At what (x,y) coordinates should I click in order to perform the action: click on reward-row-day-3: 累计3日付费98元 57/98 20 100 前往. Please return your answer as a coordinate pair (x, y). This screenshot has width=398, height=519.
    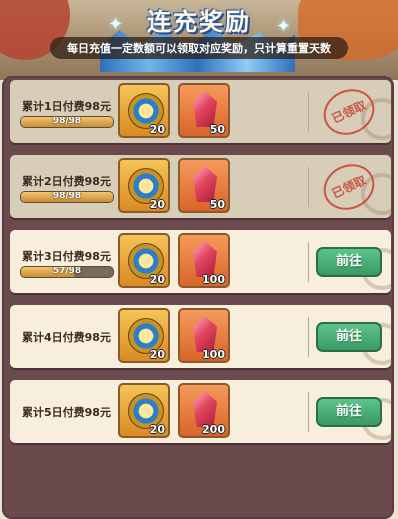
    Looking at the image, I should click on (200, 261).